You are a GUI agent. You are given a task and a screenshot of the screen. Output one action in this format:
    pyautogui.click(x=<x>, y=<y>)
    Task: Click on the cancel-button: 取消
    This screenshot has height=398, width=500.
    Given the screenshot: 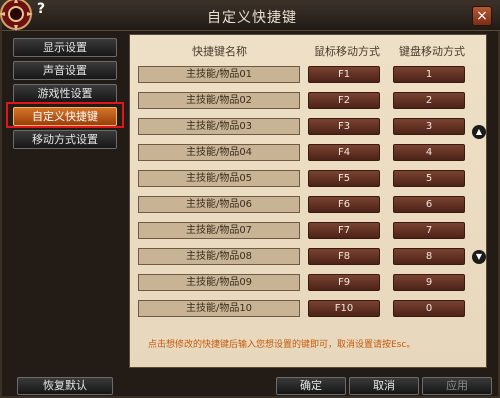 What is the action you would take?
    pyautogui.click(x=384, y=386)
    